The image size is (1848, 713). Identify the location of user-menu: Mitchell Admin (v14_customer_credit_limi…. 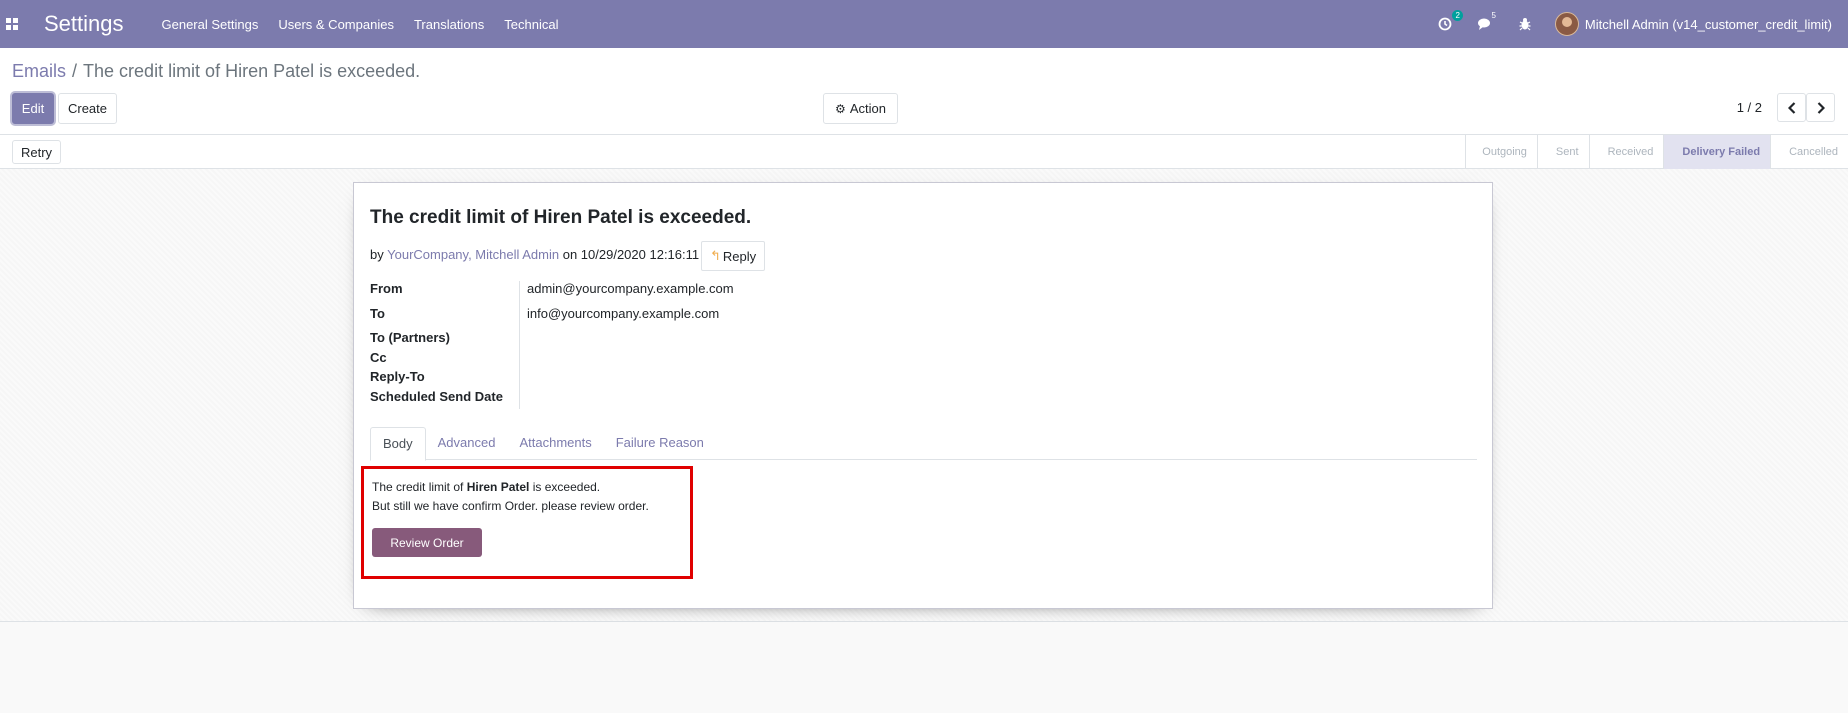
(1693, 24).